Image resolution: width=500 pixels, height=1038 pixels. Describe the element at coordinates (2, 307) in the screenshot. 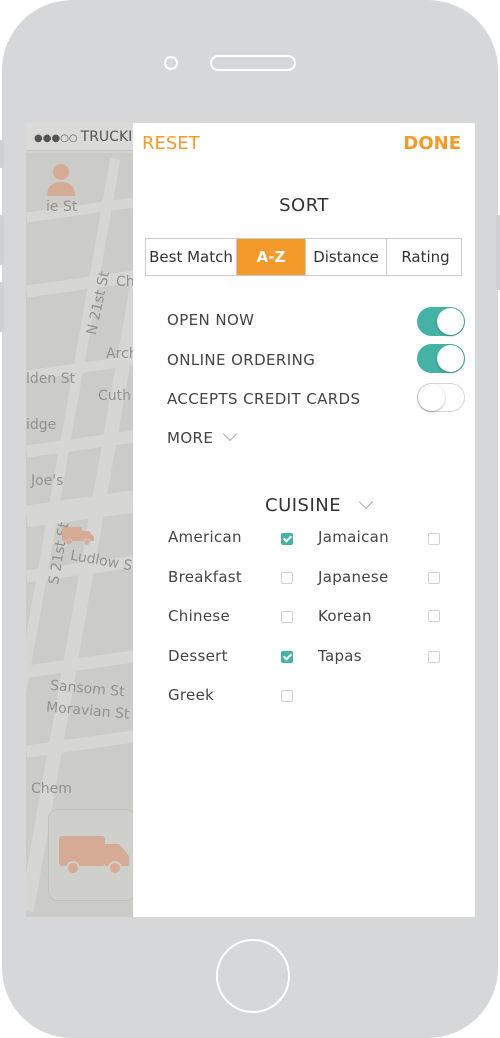

I see `volume-down-button` at that location.